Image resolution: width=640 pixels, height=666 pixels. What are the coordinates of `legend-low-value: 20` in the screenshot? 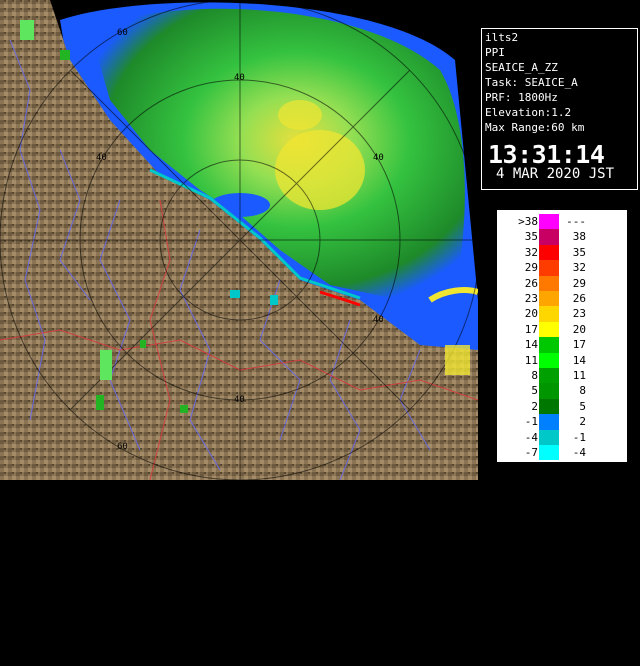 It's located at (531, 314).